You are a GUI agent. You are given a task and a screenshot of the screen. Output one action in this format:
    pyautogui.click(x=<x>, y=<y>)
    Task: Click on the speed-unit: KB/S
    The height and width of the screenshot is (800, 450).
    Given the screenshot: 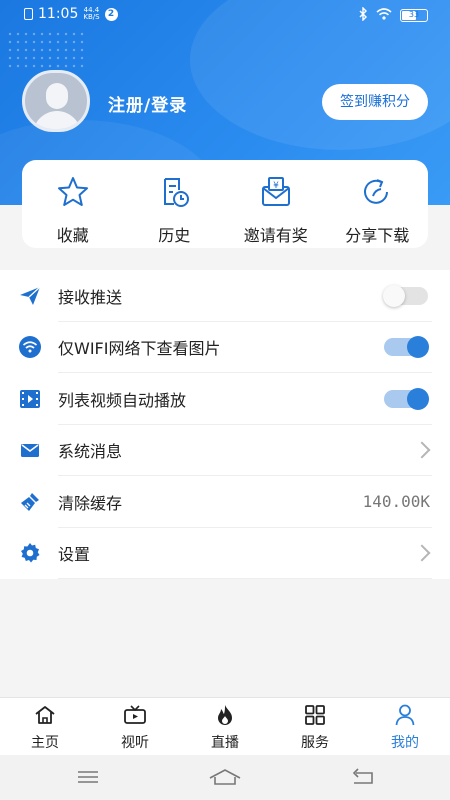 What is the action you would take?
    pyautogui.click(x=91, y=17)
    